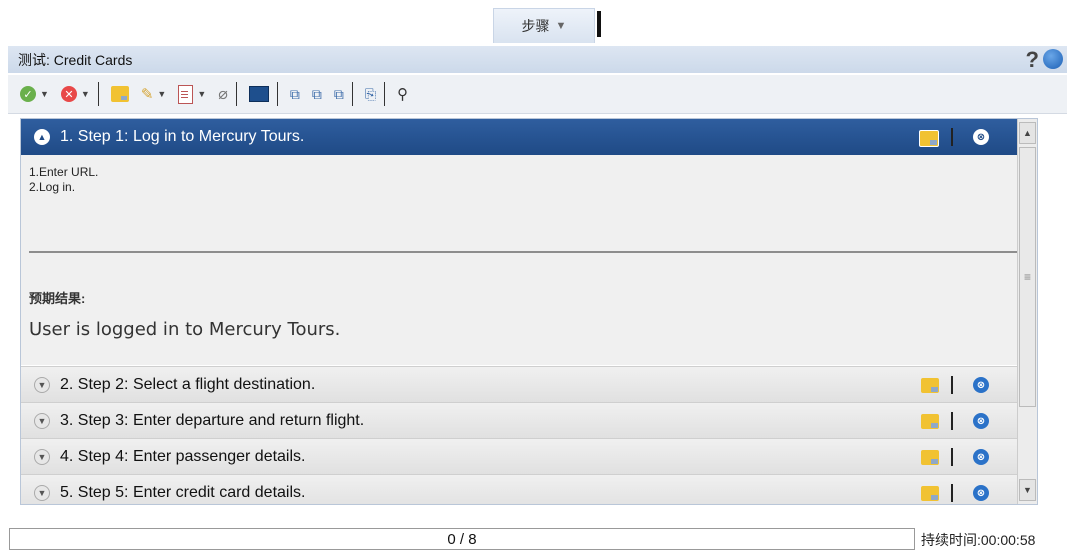 The image size is (1067, 560). What do you see at coordinates (183, 492) in the screenshot?
I see `step-title: 5. Step 5: Enter credit card details.` at bounding box center [183, 492].